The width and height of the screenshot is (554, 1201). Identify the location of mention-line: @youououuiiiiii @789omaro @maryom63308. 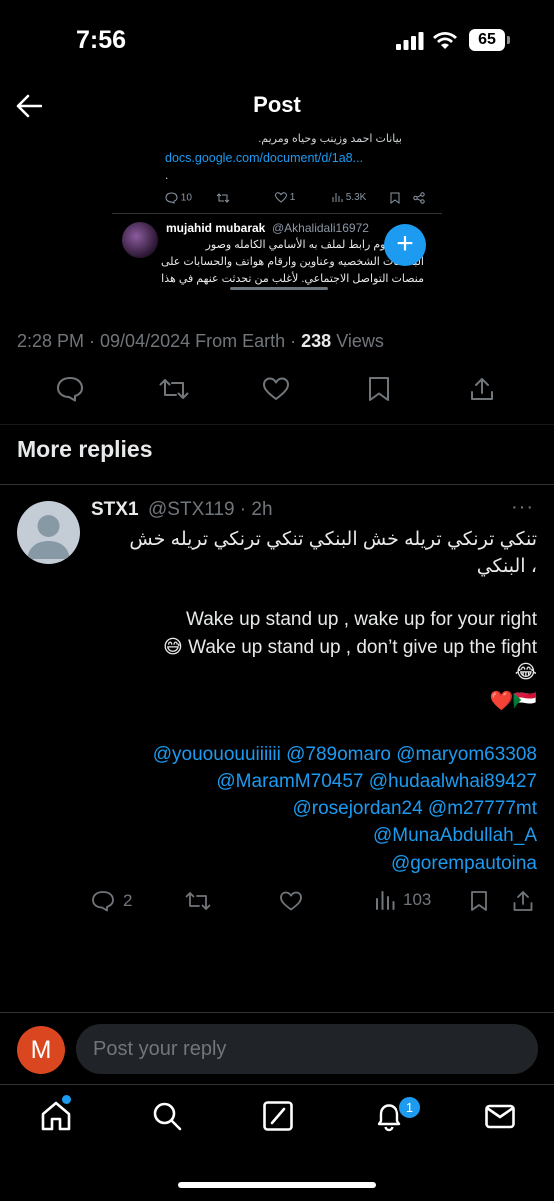
(345, 755).